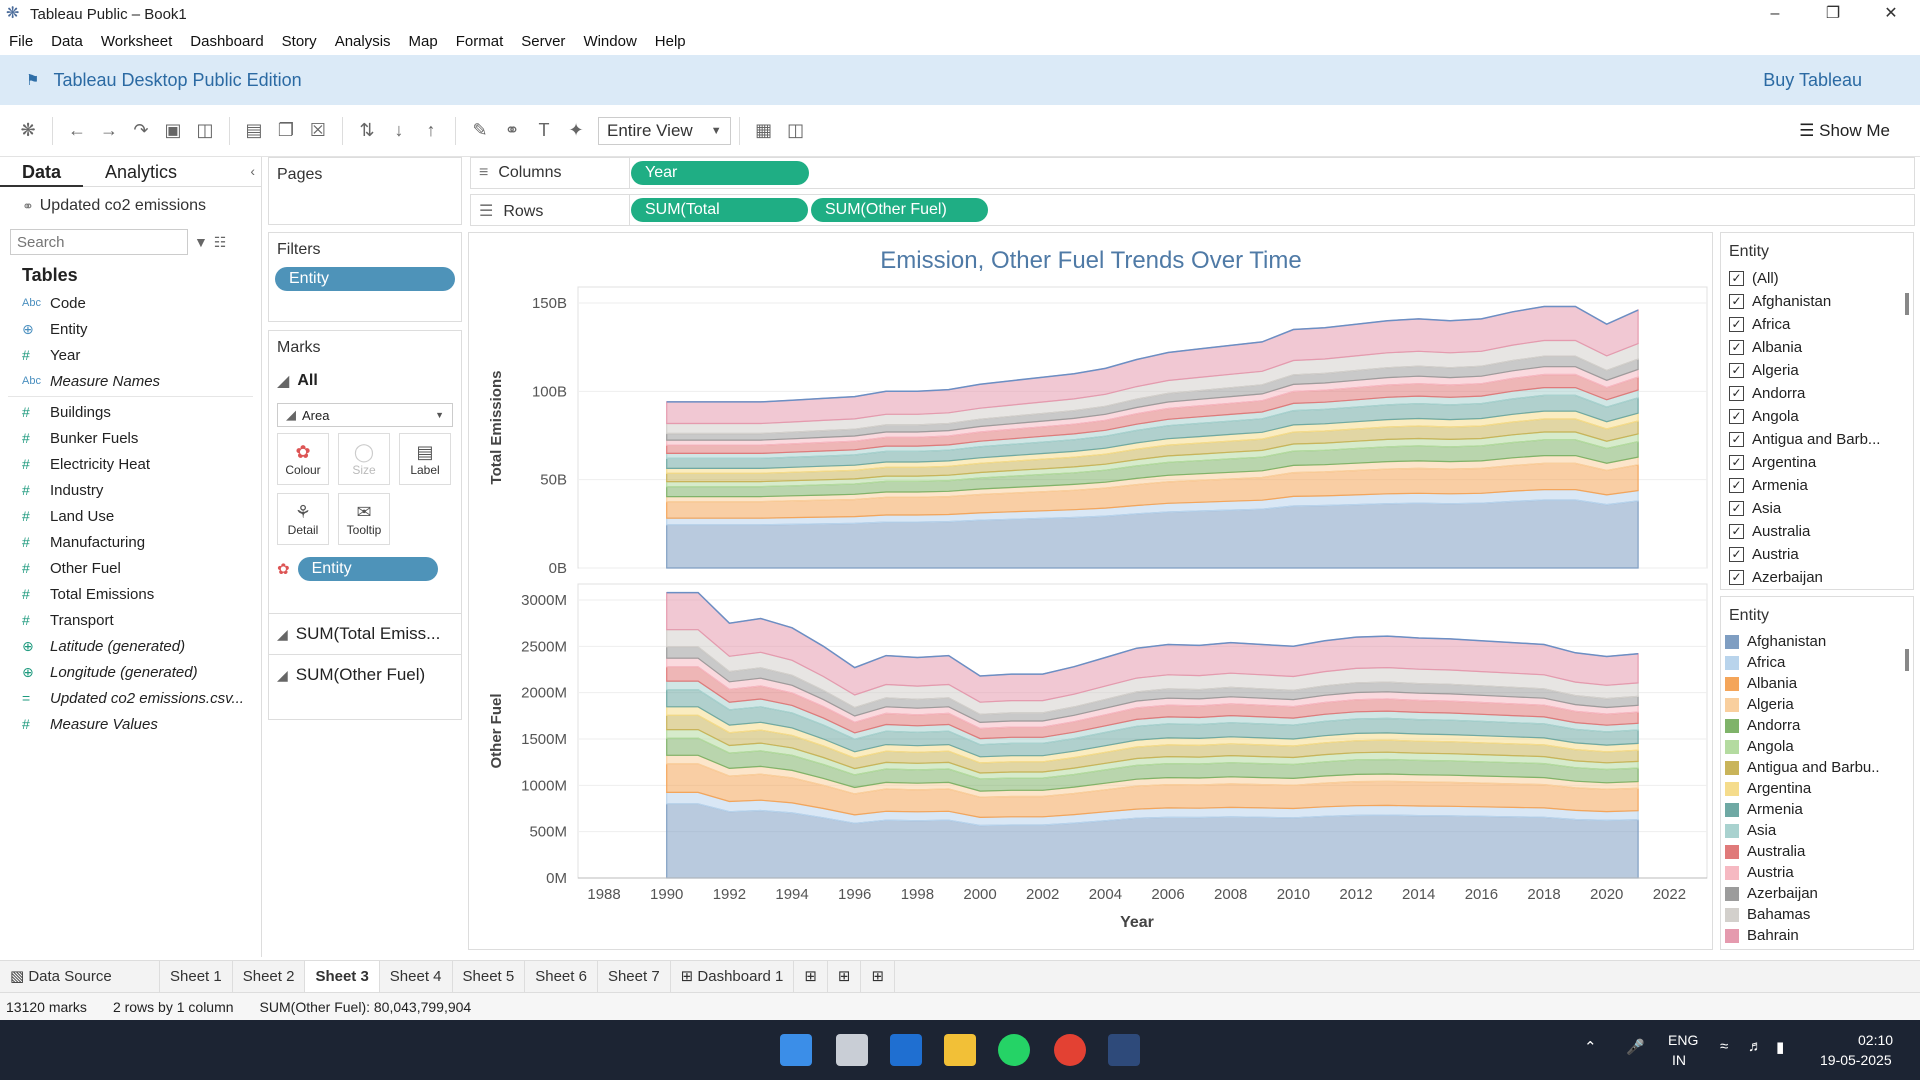  What do you see at coordinates (130, 516) in the screenshot?
I see `field-land-use: # Land Use` at bounding box center [130, 516].